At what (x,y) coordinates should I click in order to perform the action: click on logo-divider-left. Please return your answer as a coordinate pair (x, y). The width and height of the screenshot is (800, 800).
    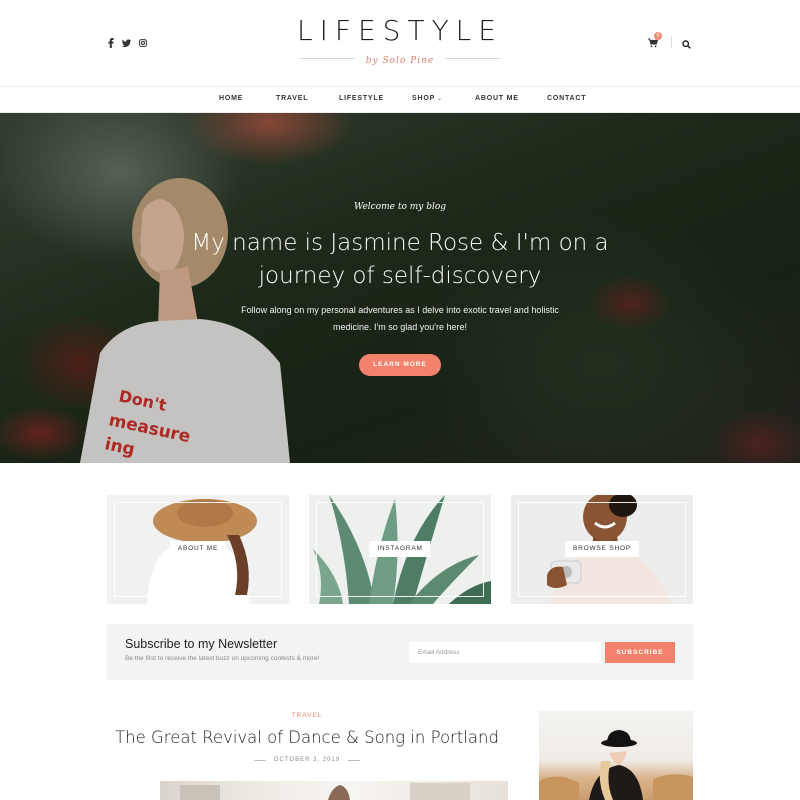
    Looking at the image, I should click on (327, 58).